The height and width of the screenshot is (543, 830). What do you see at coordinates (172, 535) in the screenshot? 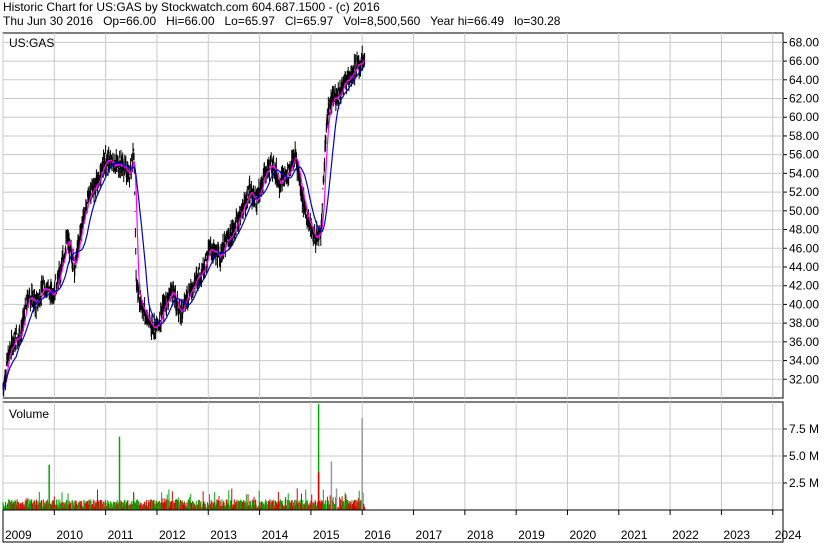
I see `x-tick-label: 2012` at bounding box center [172, 535].